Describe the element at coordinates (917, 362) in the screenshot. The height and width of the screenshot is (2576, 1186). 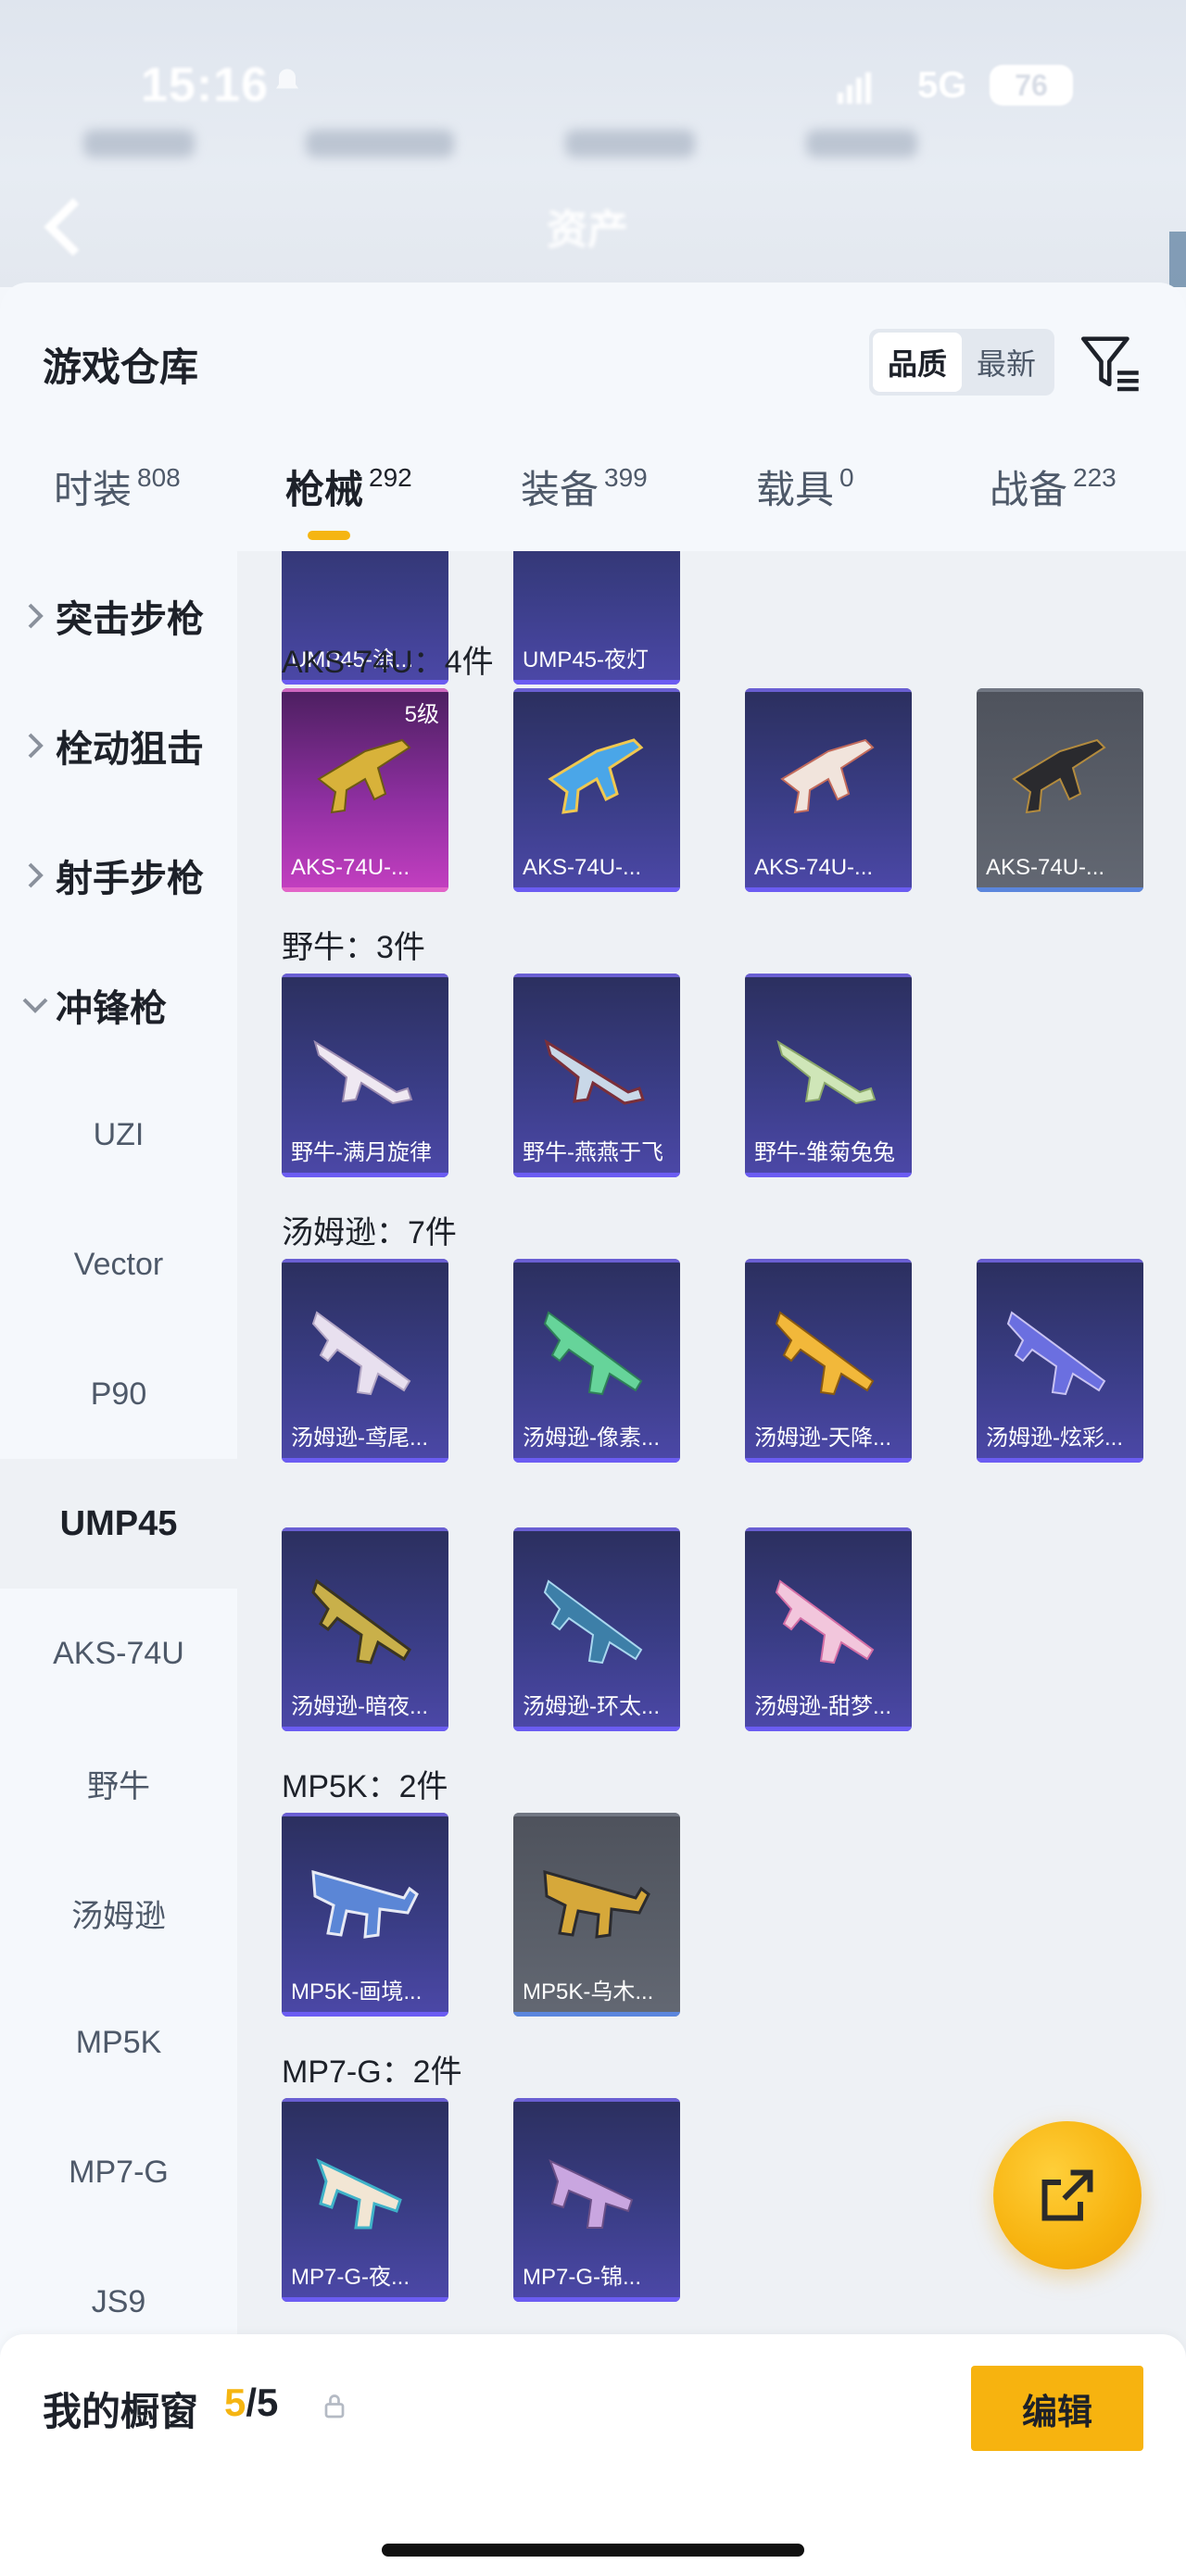
I see `sort-option-quality: 品质` at that location.